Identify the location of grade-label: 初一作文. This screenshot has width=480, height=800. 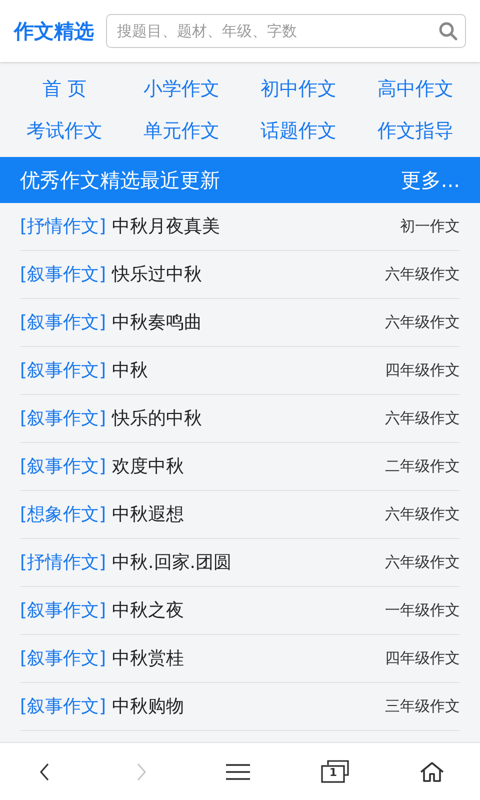
(430, 227).